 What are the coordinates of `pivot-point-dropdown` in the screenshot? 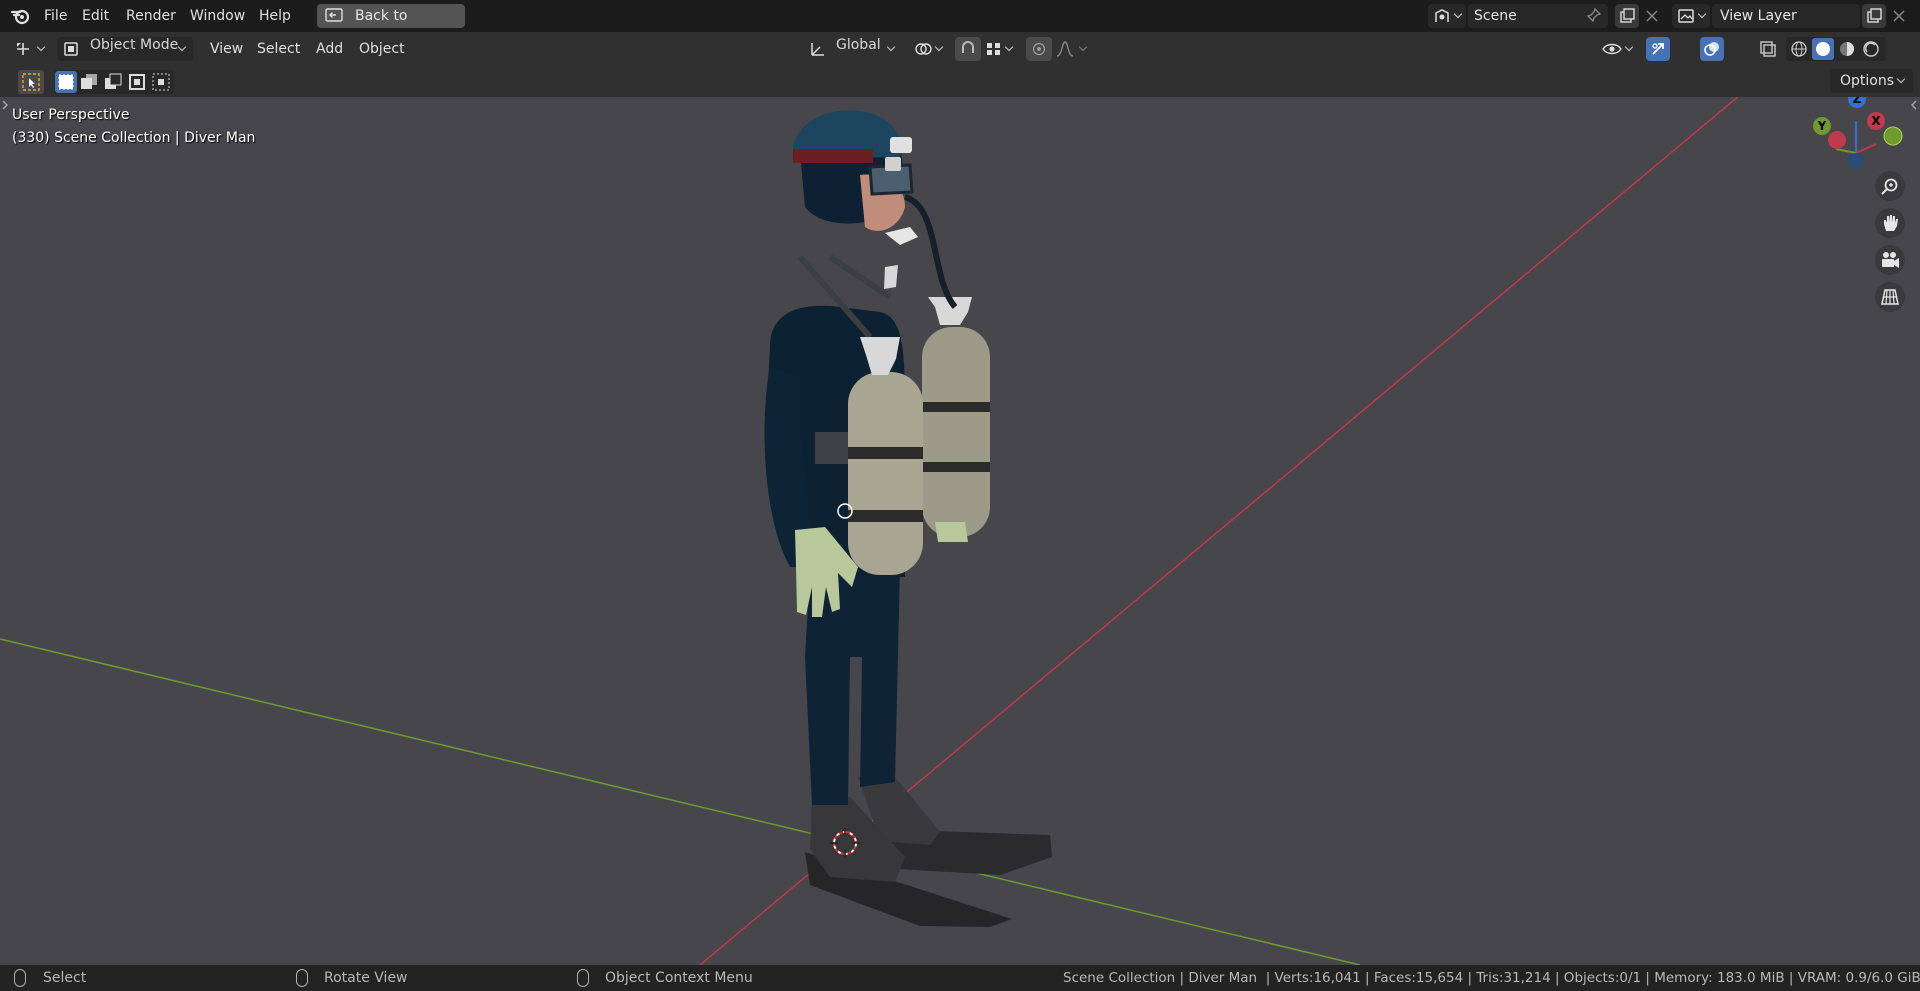 It's located at (928, 49).